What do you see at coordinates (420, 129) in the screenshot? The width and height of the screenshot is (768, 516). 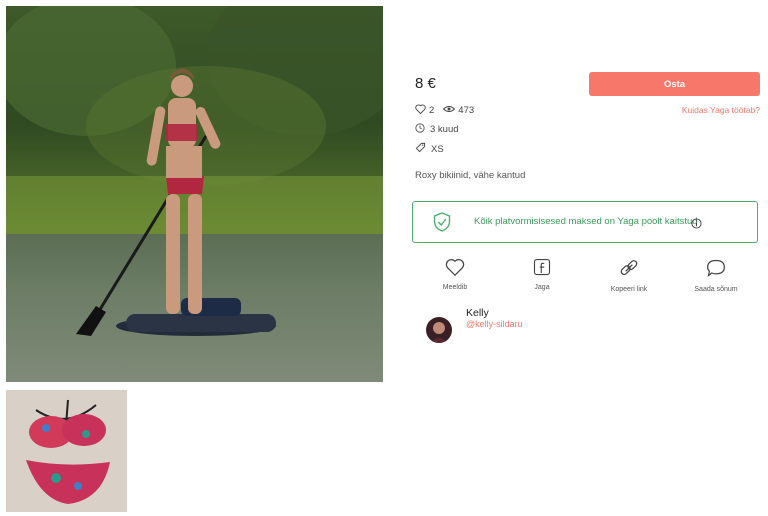 I see `clock-icon` at bounding box center [420, 129].